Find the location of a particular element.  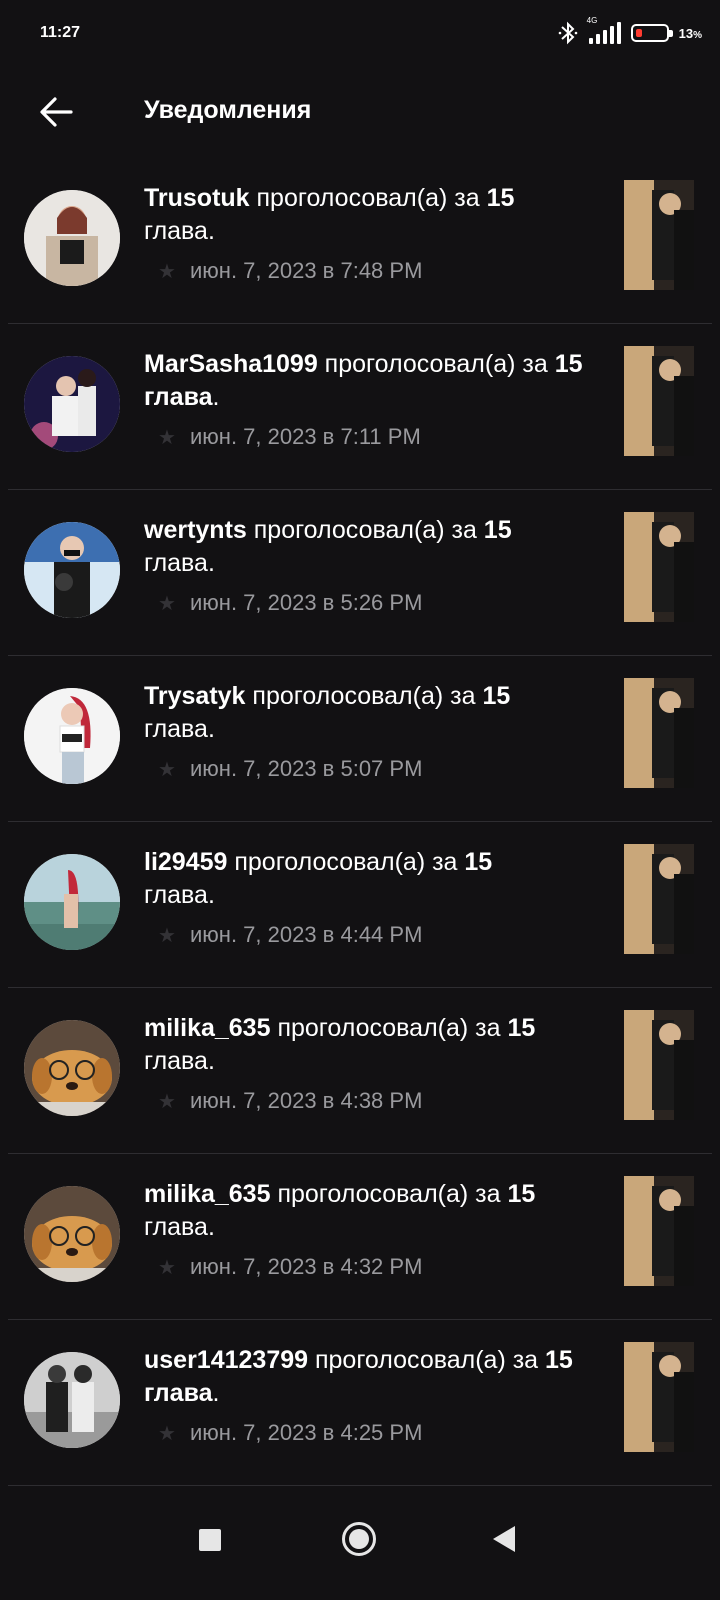

notification-meta: ★ июн. 7, 2023 в 5:26 PM is located at coordinates (289, 603).